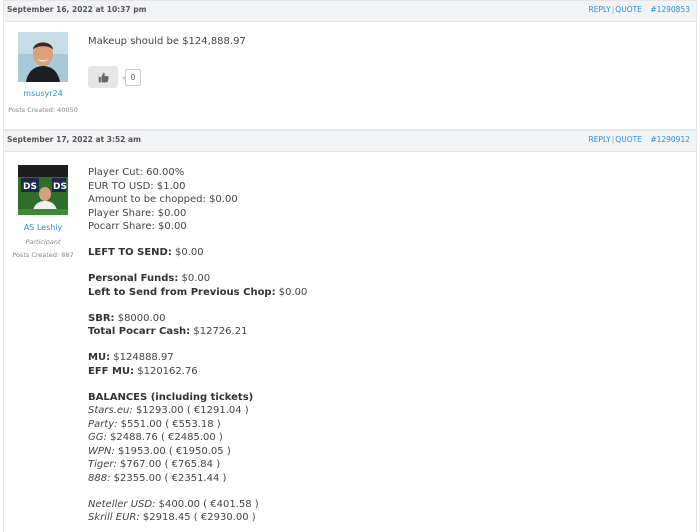 The height and width of the screenshot is (532, 700). Describe the element at coordinates (43, 242) in the screenshot. I see `author-role: Participant` at that location.